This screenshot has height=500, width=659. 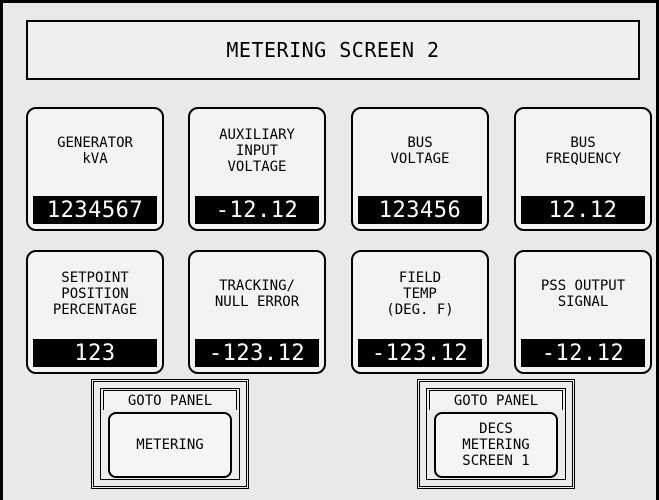 What do you see at coordinates (420, 151) in the screenshot?
I see `tile-label: BUS VOLTAGE` at bounding box center [420, 151].